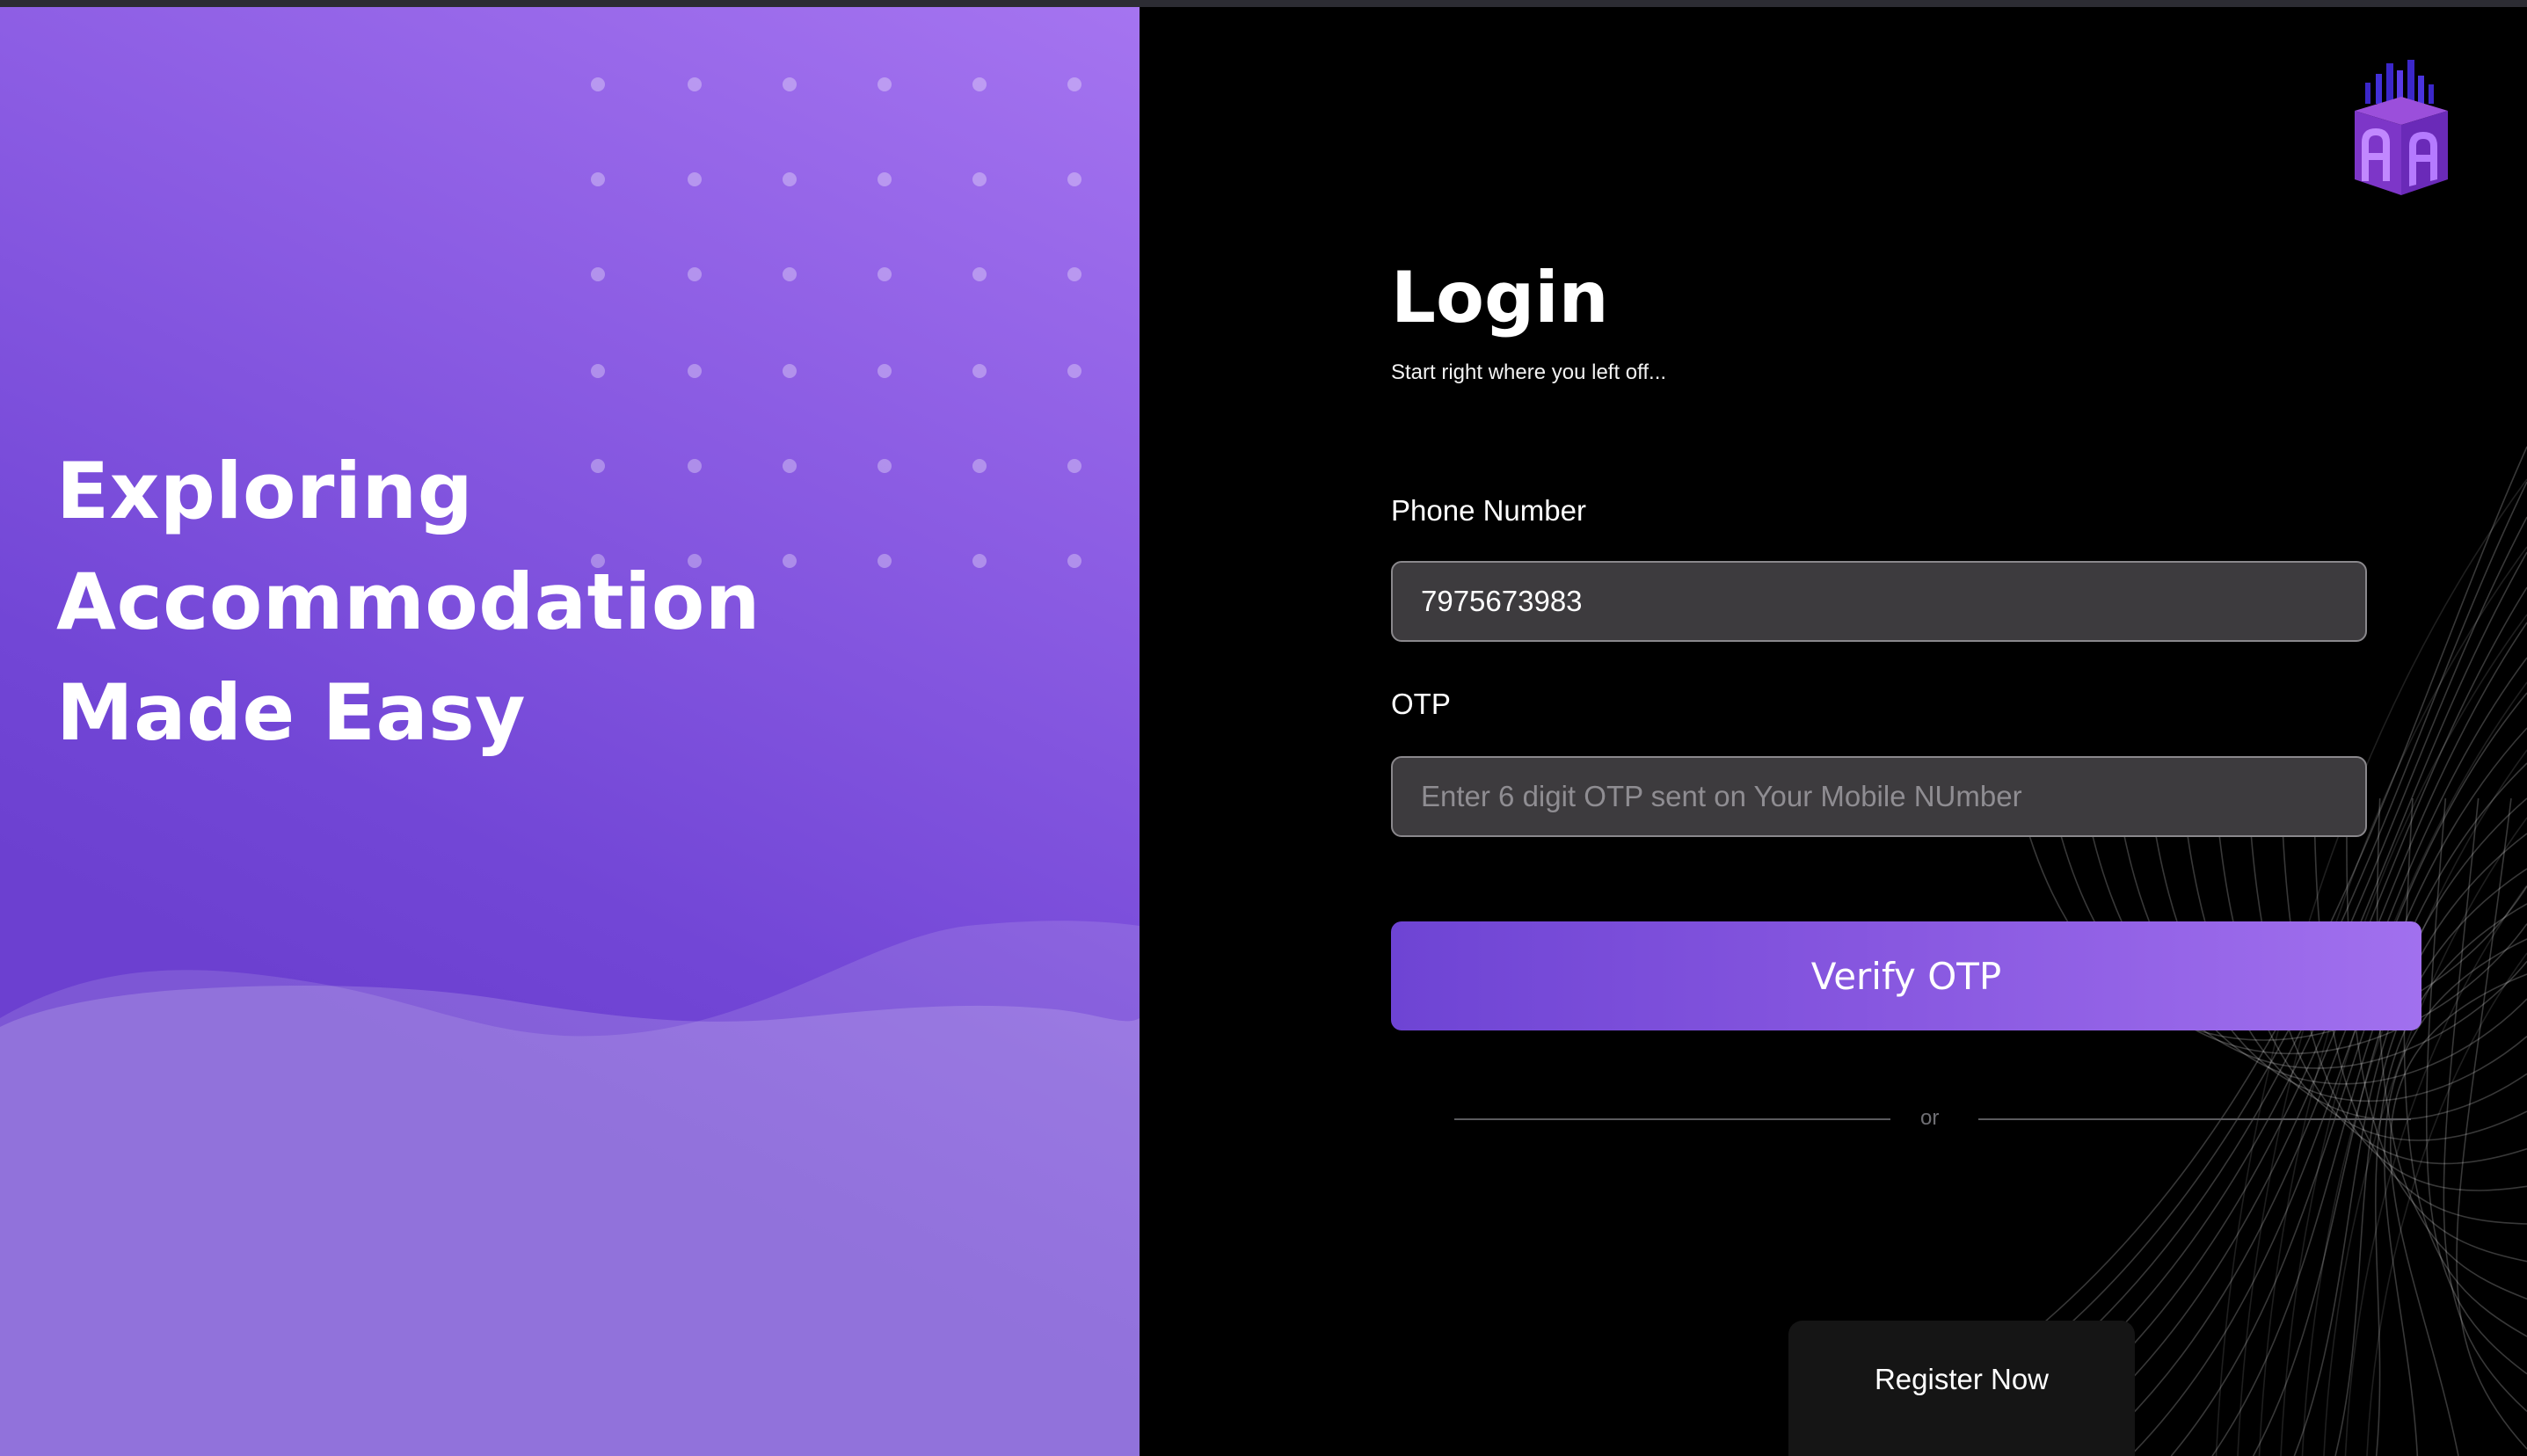 Image resolution: width=2527 pixels, height=1456 pixels. Describe the element at coordinates (265, 491) in the screenshot. I see `hero-headline-line: Exploring` at that location.